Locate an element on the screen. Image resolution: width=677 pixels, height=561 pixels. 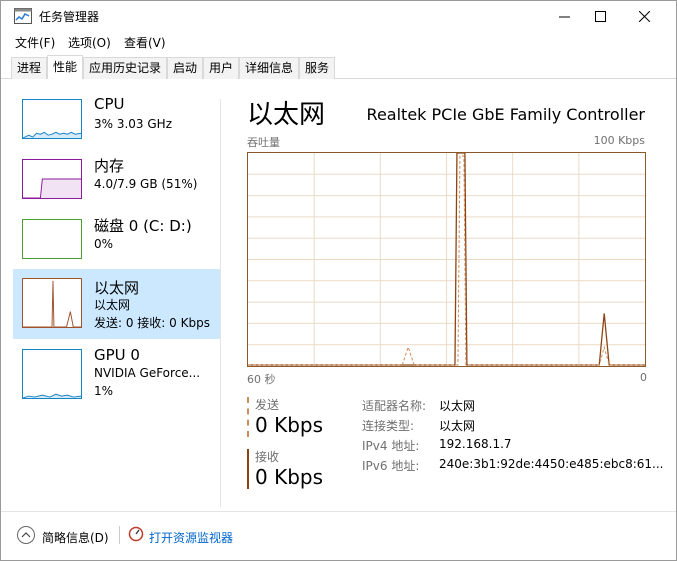
tab-services: 服务 is located at coordinates (317, 68).